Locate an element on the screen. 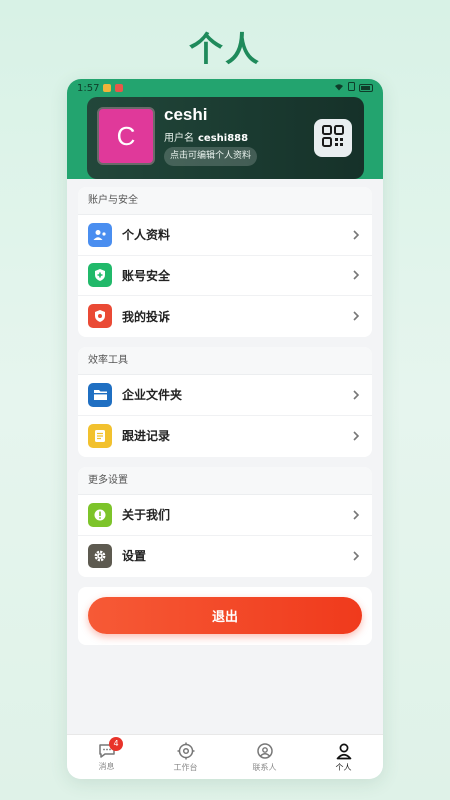 This screenshot has width=450, height=800. menu-item-label: 跟进记录 is located at coordinates (146, 436).